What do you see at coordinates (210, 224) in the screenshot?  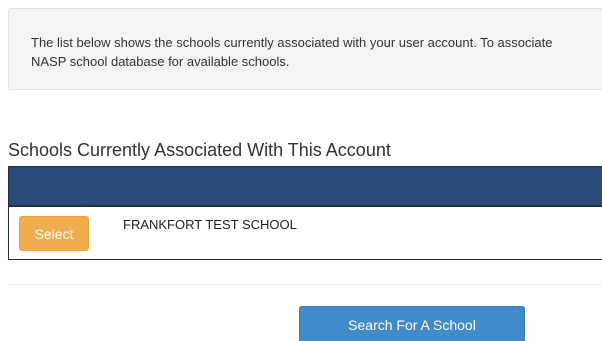 I see `school-name: FRANKFORT TEST SCHOOL` at bounding box center [210, 224].